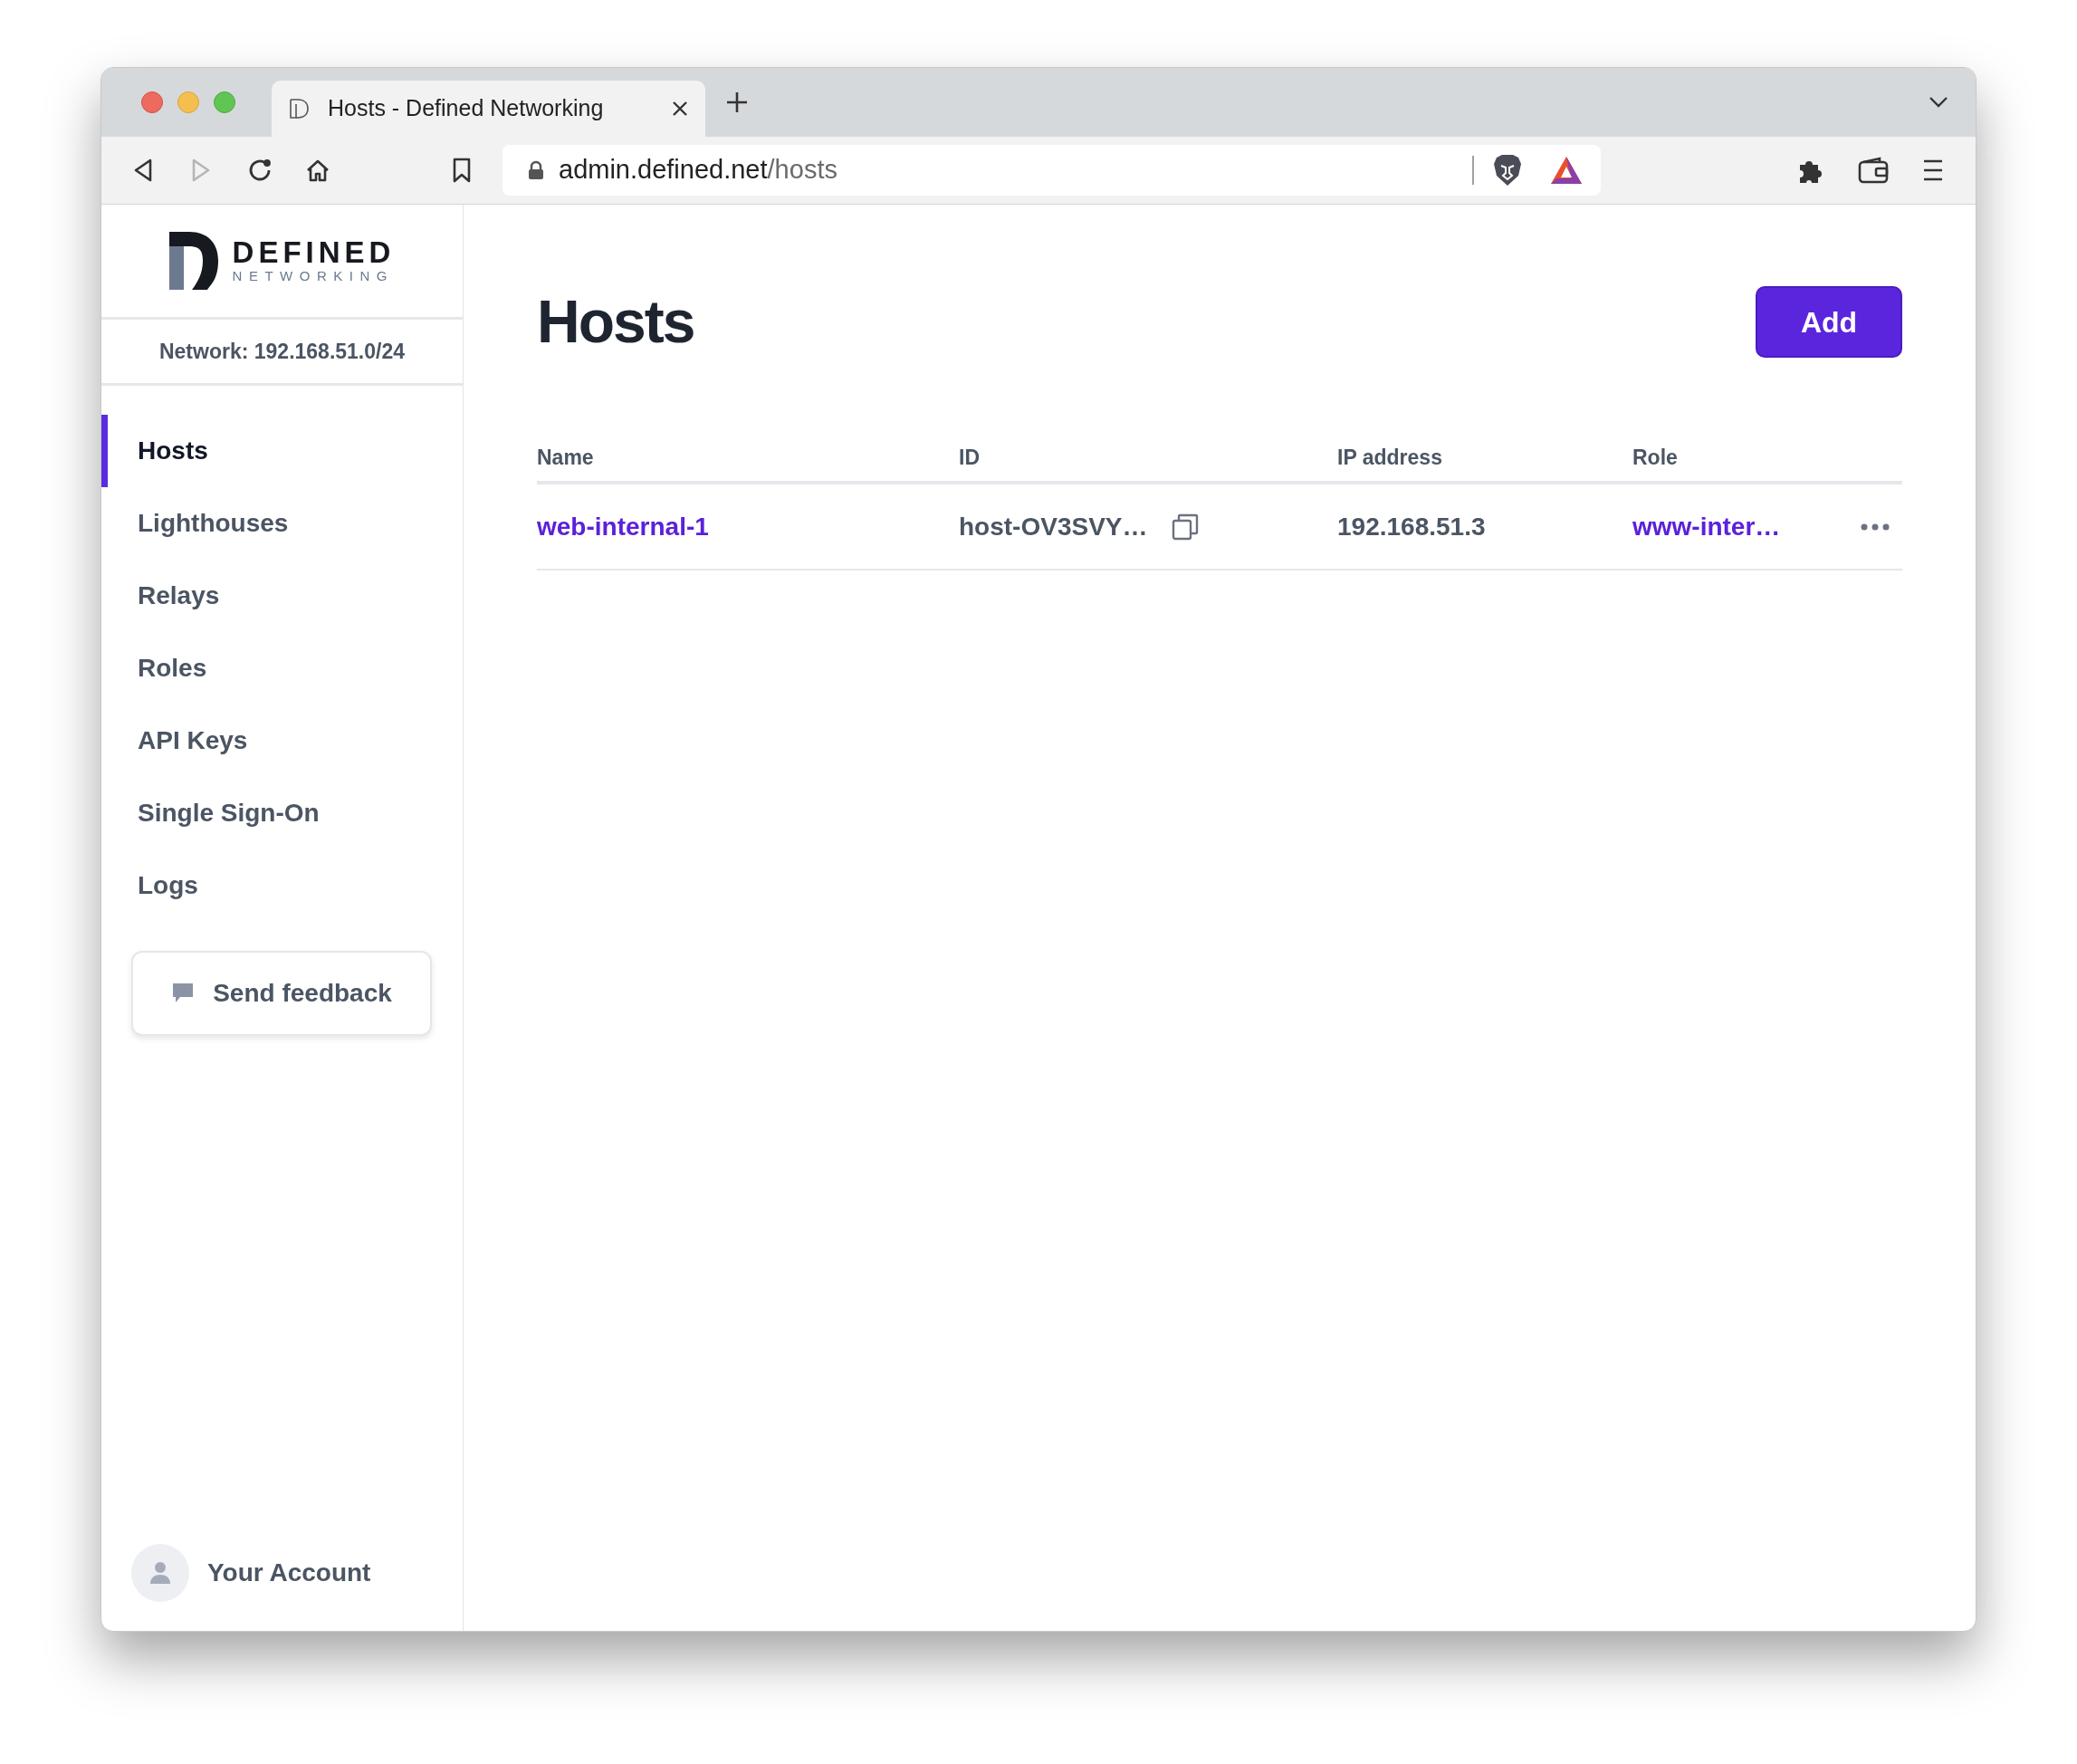 The width and height of the screenshot is (2077, 1764). What do you see at coordinates (314, 253) in the screenshot?
I see `logo-wordmark: DEFINED` at bounding box center [314, 253].